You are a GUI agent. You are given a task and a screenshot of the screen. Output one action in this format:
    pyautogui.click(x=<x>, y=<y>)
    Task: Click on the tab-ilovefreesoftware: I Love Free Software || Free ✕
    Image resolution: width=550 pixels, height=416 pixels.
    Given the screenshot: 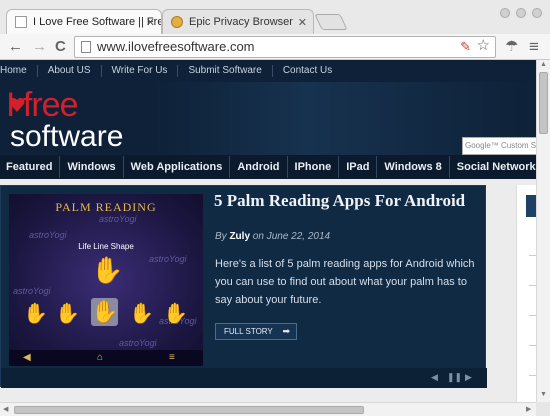 What is the action you would take?
    pyautogui.click(x=84, y=21)
    